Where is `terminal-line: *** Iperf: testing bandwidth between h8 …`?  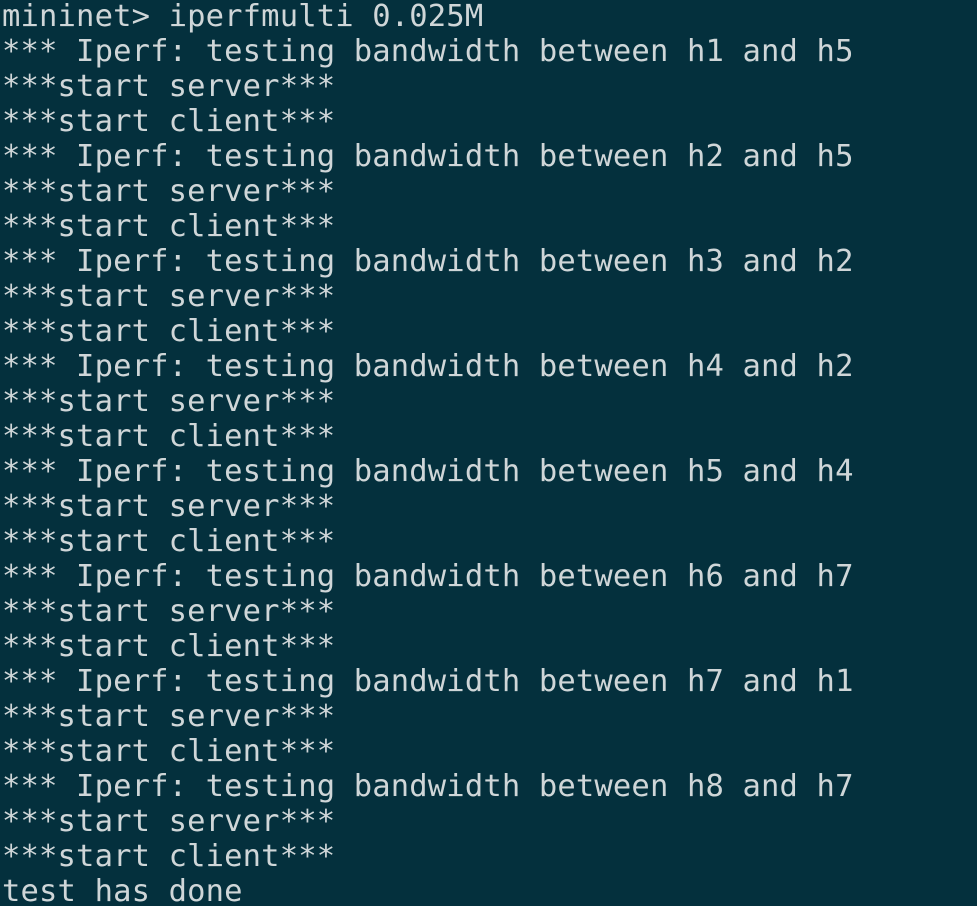
terminal-line: *** Iperf: testing bandwidth between h8 … is located at coordinates (428, 786).